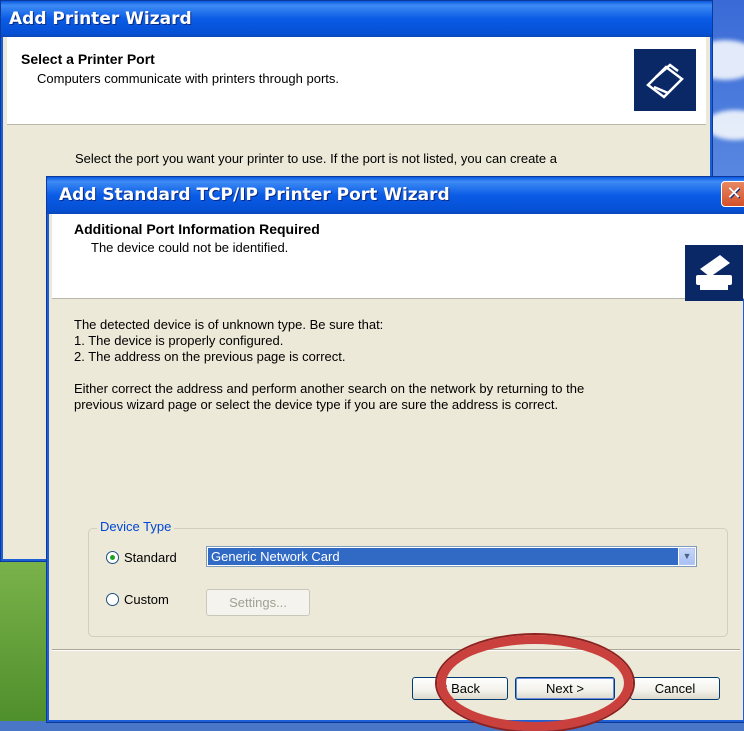  I want to click on standard-radio-option: Standard, so click(141, 557).